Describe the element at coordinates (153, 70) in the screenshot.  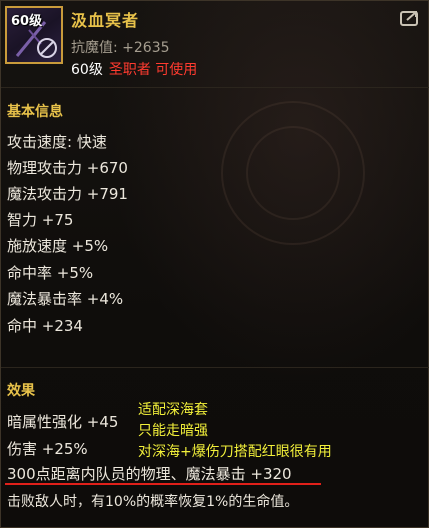
I see `requirement-class: 圣职者 可使用` at that location.